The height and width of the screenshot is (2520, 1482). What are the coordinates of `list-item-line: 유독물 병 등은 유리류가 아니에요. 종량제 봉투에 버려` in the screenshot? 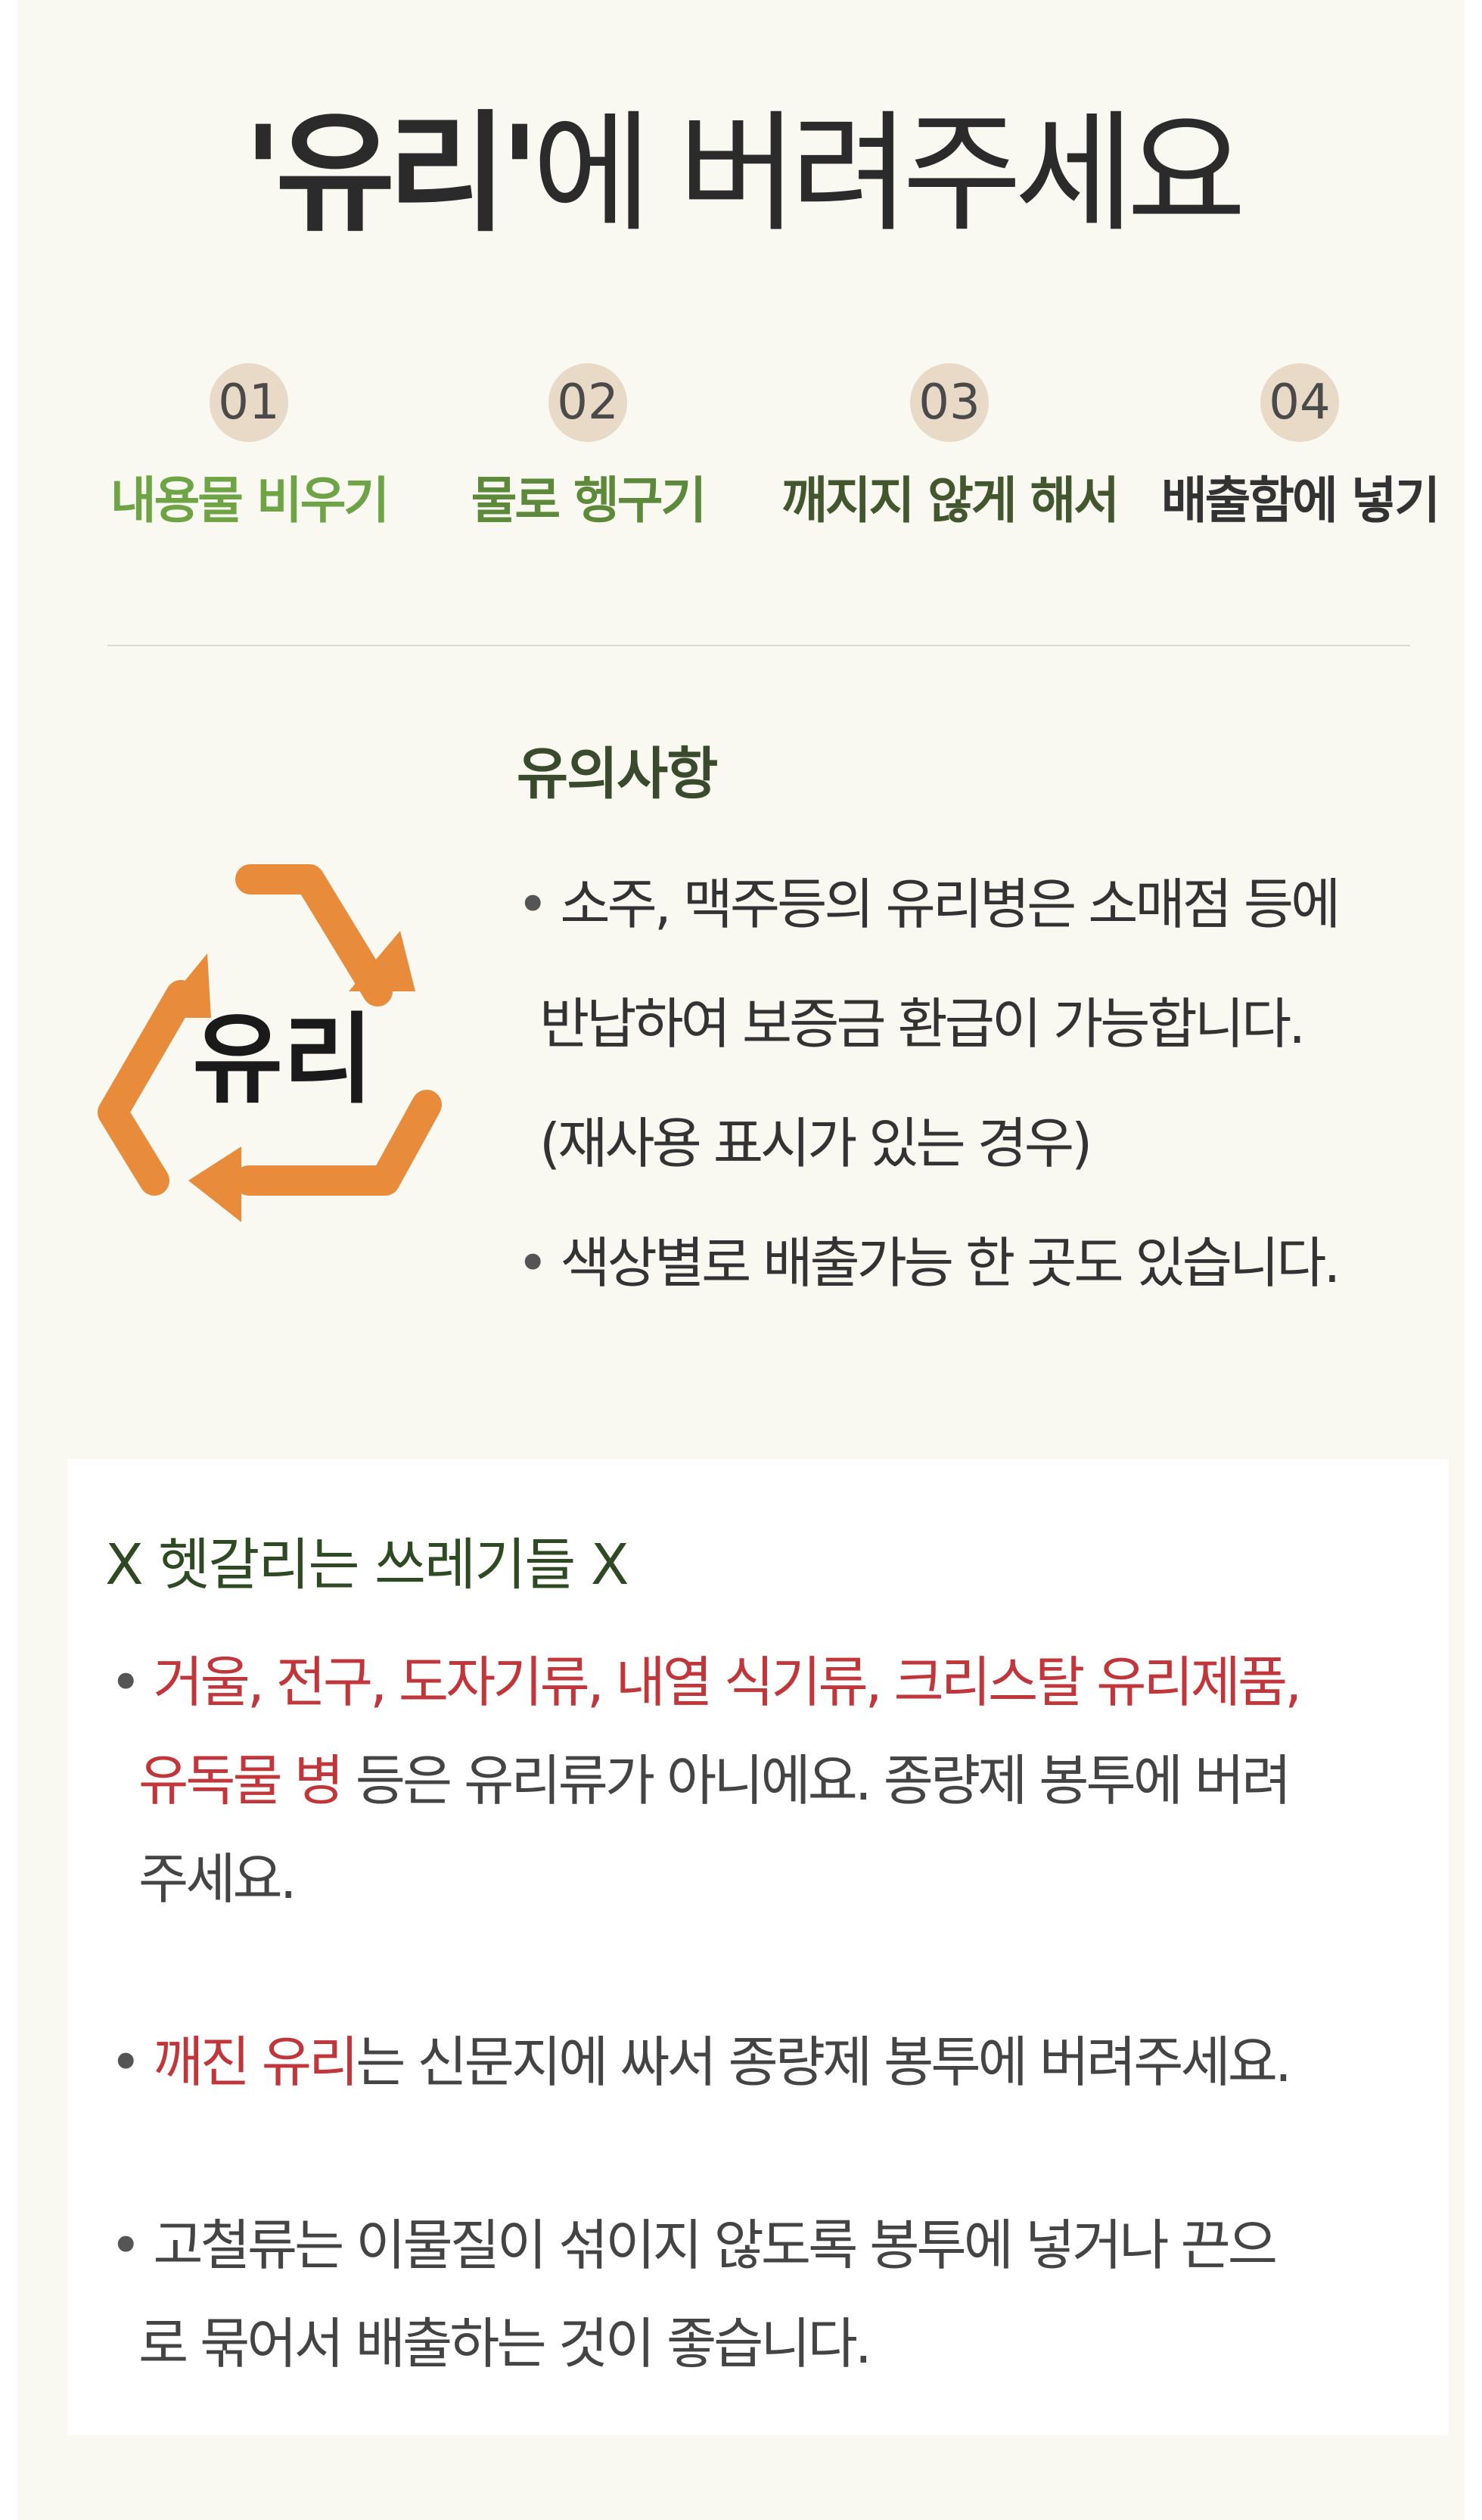 It's located at (776, 1781).